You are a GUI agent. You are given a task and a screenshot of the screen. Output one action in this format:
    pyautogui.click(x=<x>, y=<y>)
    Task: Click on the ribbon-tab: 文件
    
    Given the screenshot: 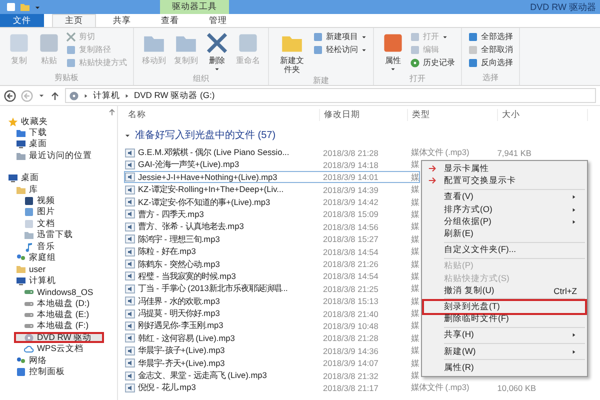 What is the action you would take?
    pyautogui.click(x=22, y=20)
    